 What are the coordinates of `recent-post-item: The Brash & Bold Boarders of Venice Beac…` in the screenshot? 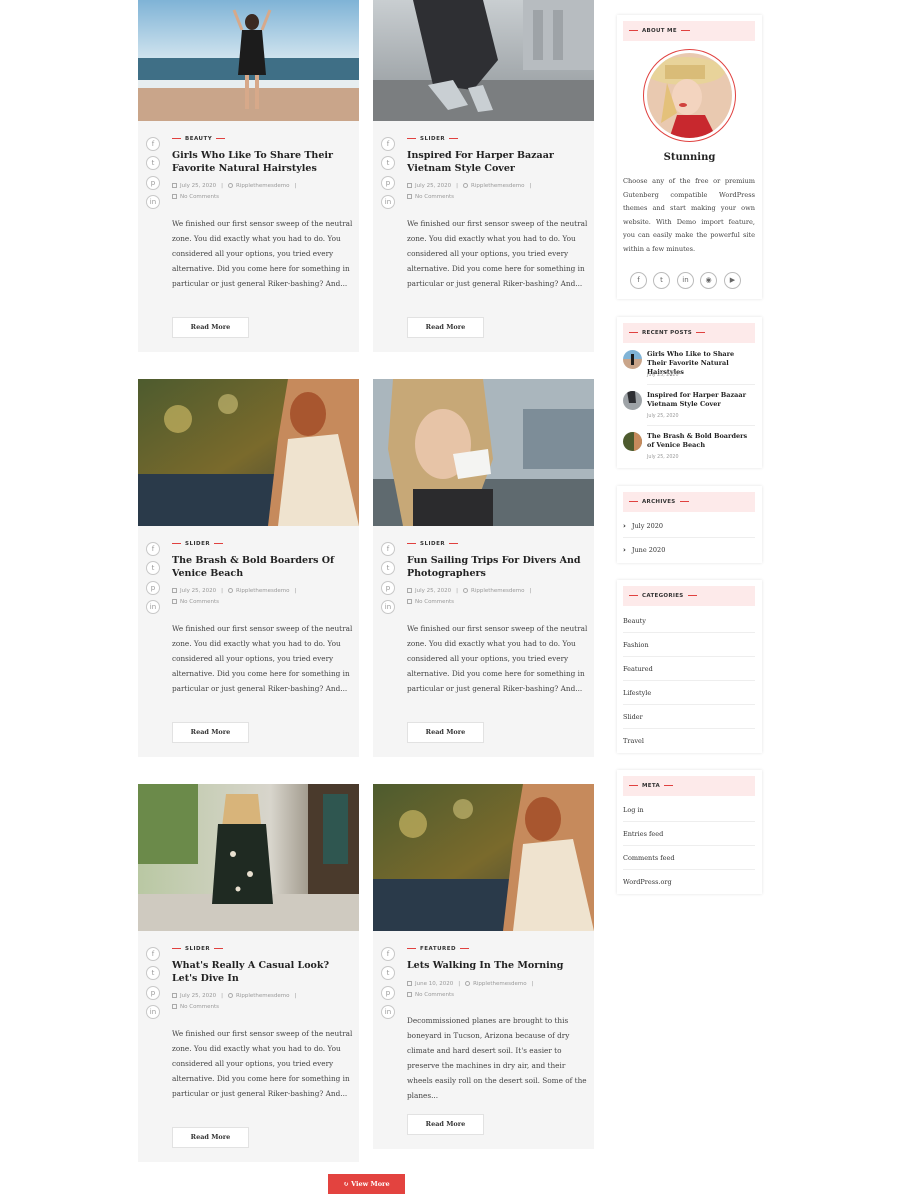 It's located at (689, 447).